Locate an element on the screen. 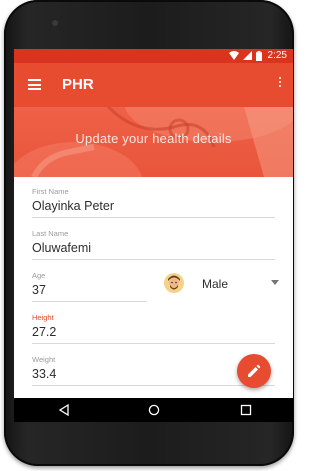 This screenshot has width=320, height=471. age-field: Age 37 is located at coordinates (89, 286).